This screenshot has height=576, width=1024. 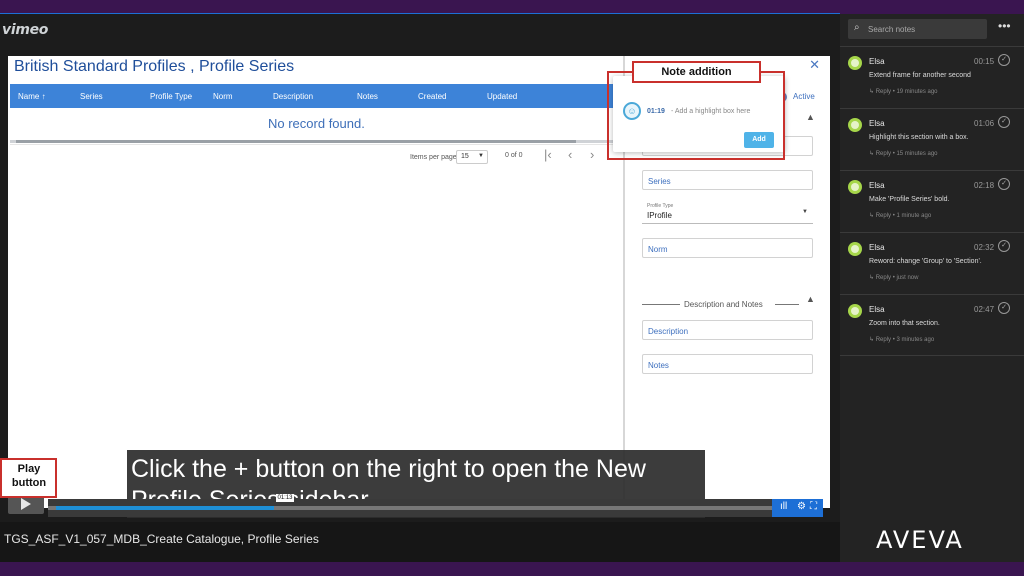 I want to click on pager-range: 0 of 0, so click(x=514, y=155).